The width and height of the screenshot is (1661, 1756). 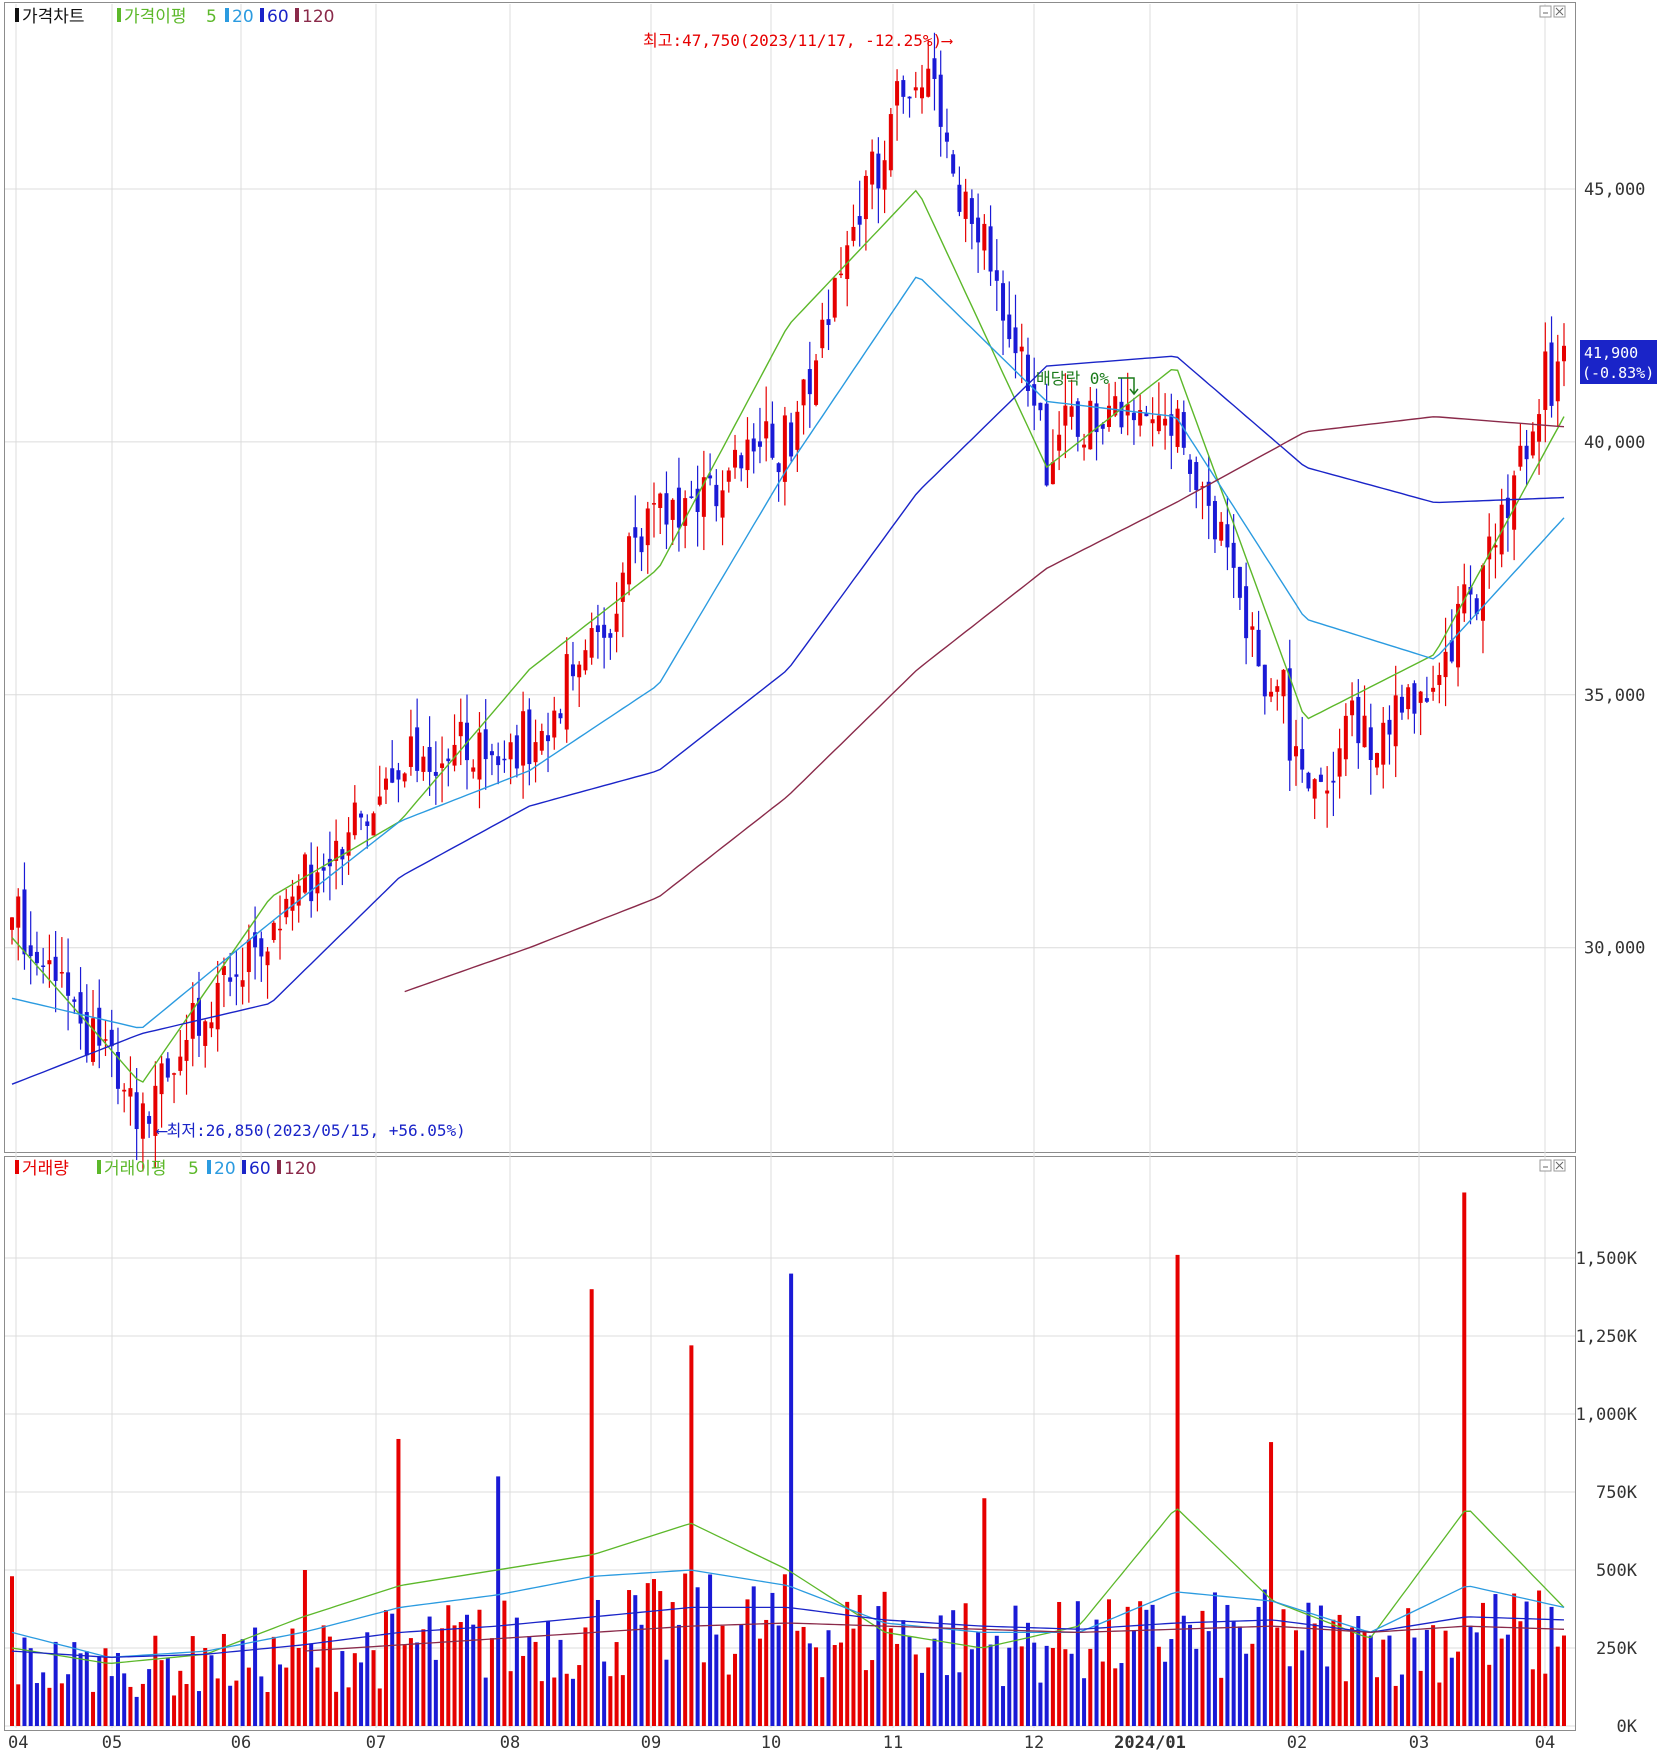 I want to click on legend-ma120: 120, so click(x=318, y=17).